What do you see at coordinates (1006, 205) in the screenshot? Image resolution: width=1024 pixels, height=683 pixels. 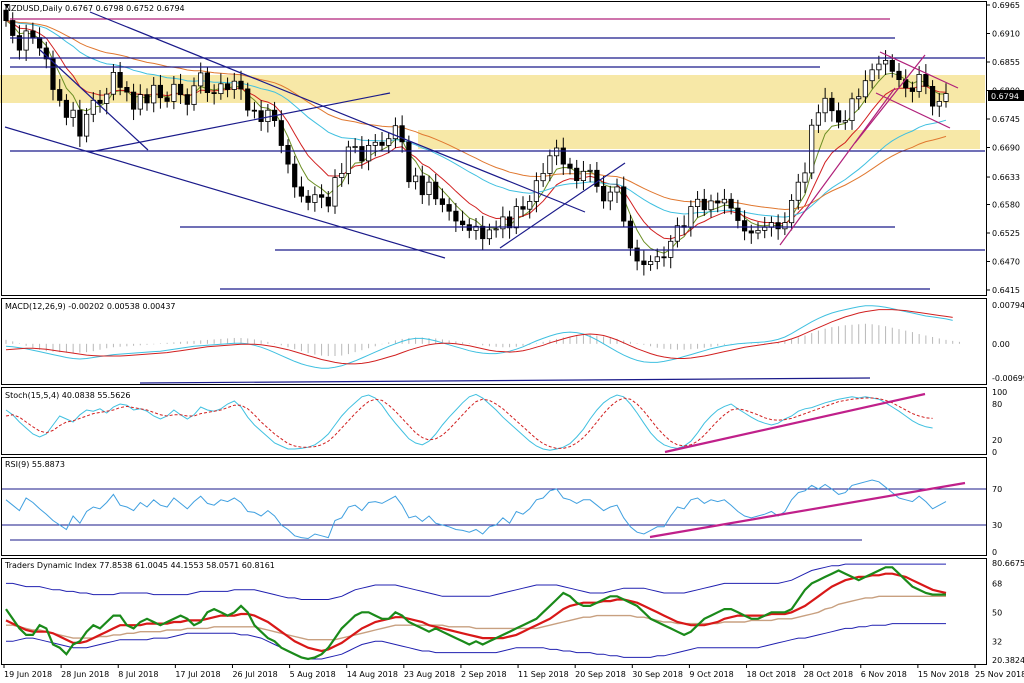 I see `price-tick-label: 0.6580` at bounding box center [1006, 205].